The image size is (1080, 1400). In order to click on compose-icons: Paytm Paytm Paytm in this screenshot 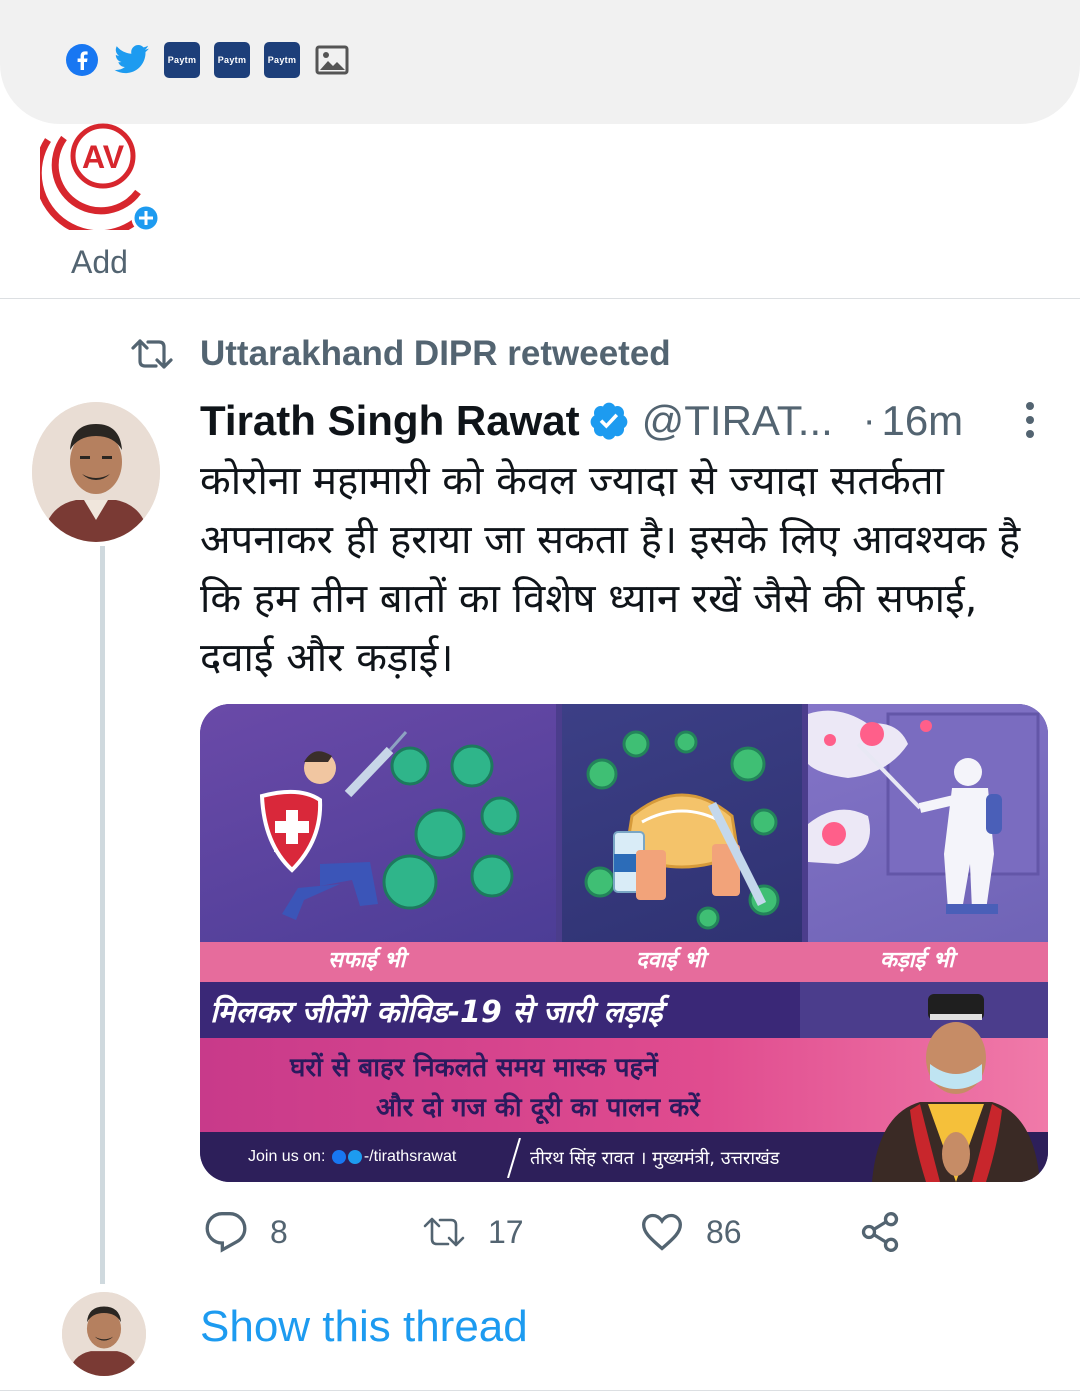, I will do `click(207, 60)`.